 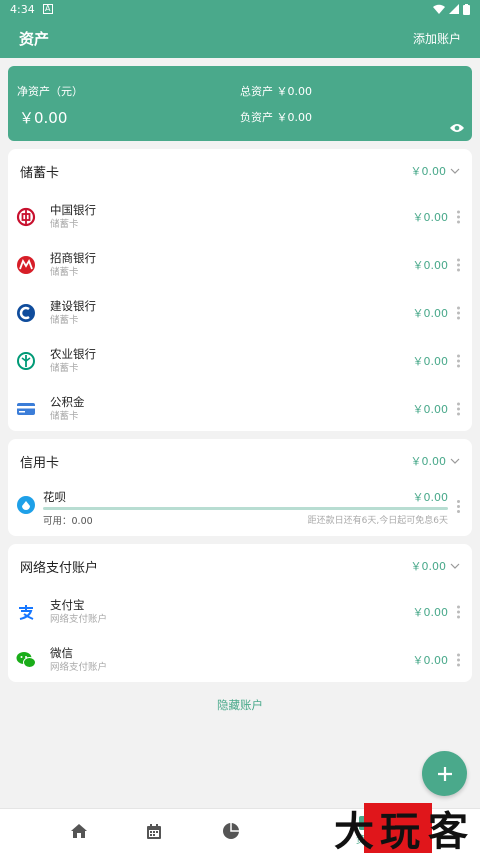 What do you see at coordinates (240, 660) in the screenshot?
I see `list-item: 微信 网络支付账户 ￥0.00` at bounding box center [240, 660].